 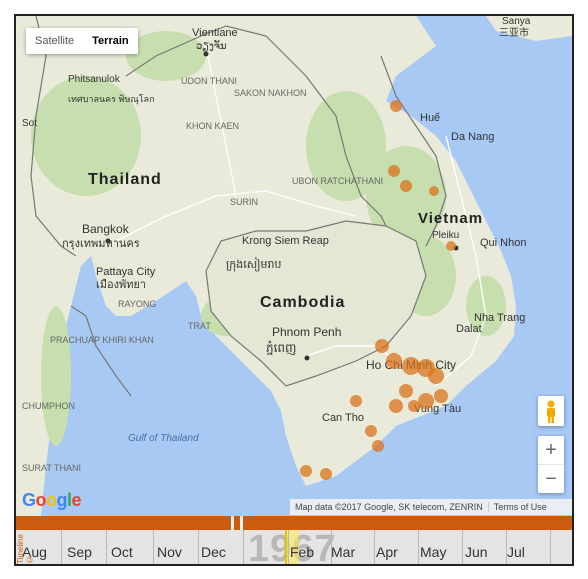 What do you see at coordinates (212, 126) in the screenshot?
I see `label-khon-kaen: KHON KAEN` at bounding box center [212, 126].